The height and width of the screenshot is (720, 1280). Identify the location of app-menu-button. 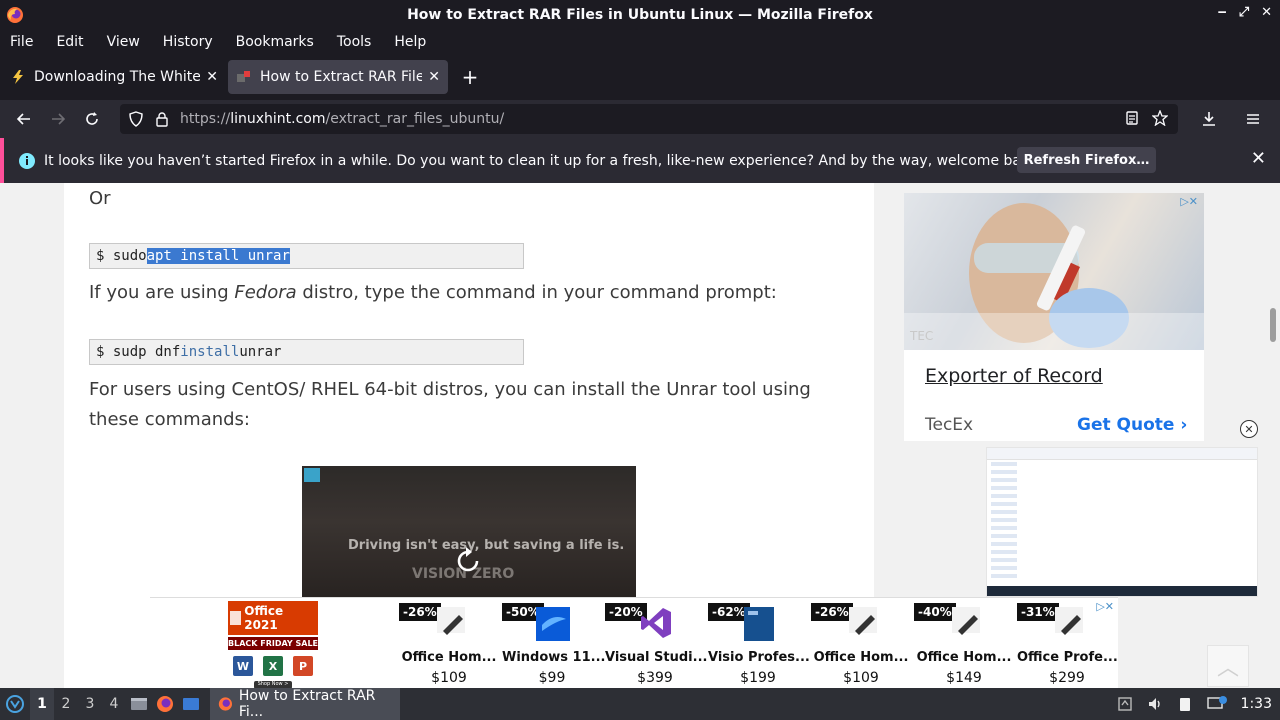
(1253, 119).